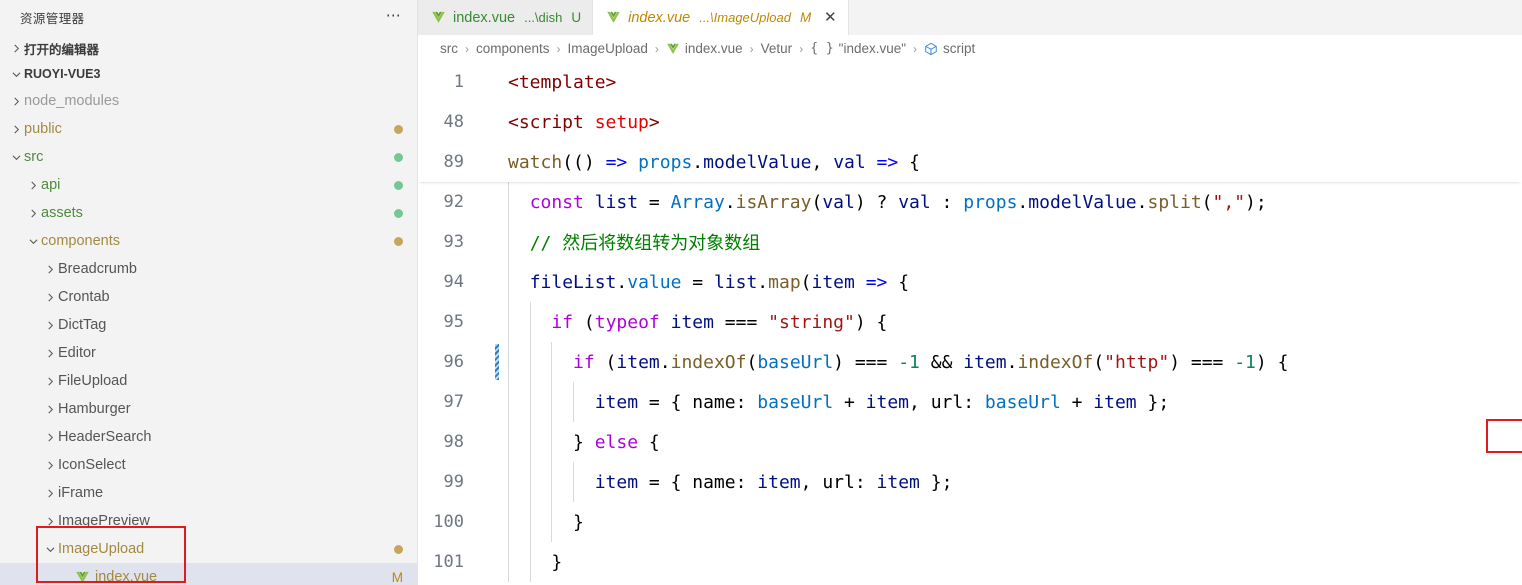 The image size is (1522, 585). What do you see at coordinates (697, 202) in the screenshot?
I see `code-token: Array` at bounding box center [697, 202].